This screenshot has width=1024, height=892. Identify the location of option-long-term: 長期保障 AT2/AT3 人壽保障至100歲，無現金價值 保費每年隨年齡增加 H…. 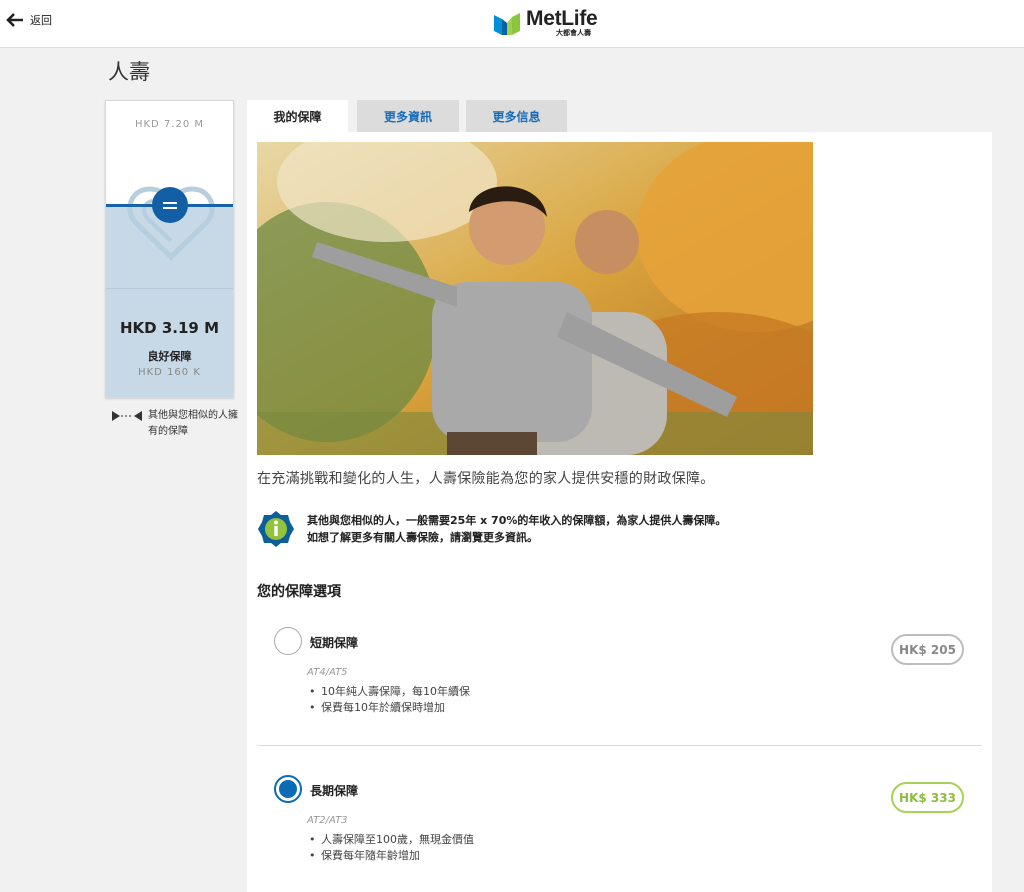
(619, 832).